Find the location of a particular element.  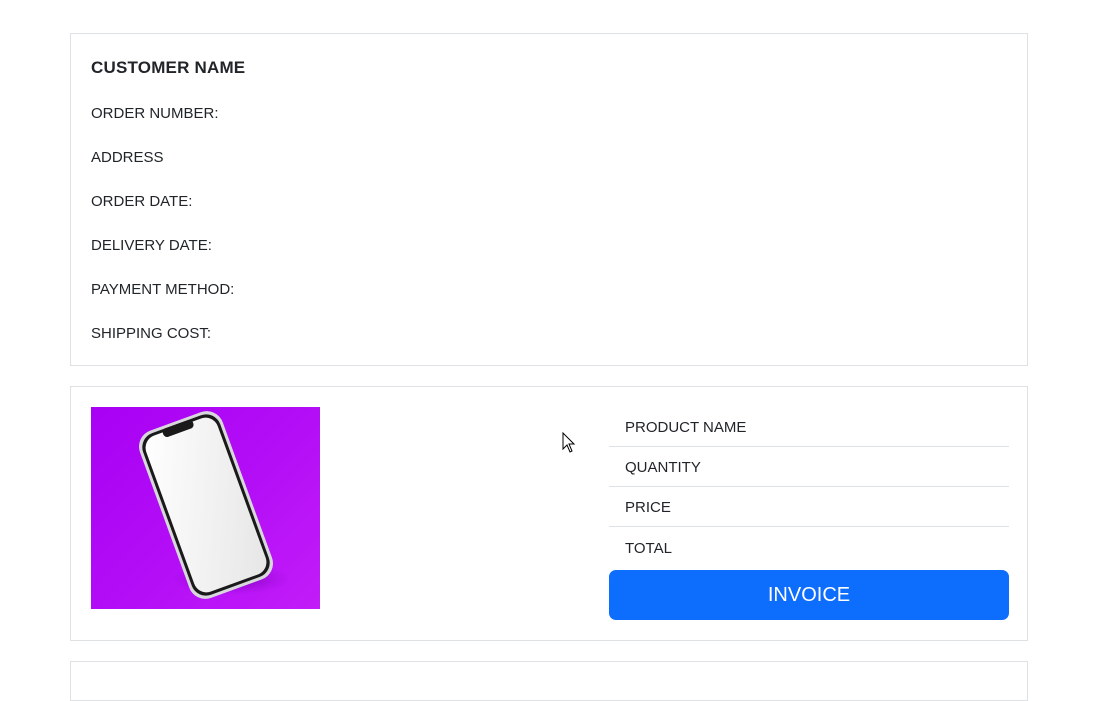

delivery-date-label: DELIVERY DATE: is located at coordinates (151, 245).